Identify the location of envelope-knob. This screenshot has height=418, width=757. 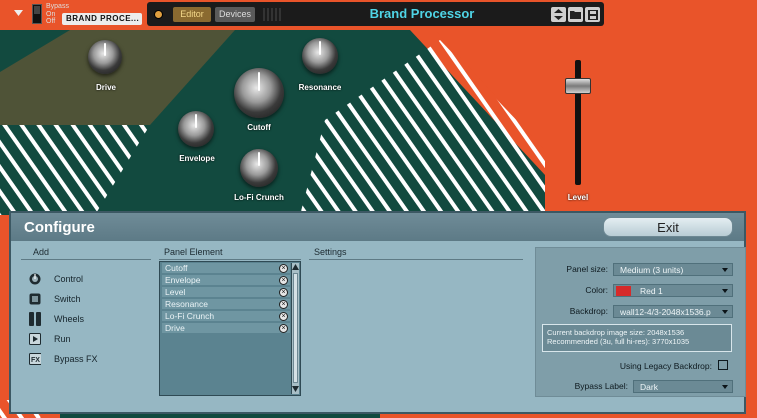
(196, 129).